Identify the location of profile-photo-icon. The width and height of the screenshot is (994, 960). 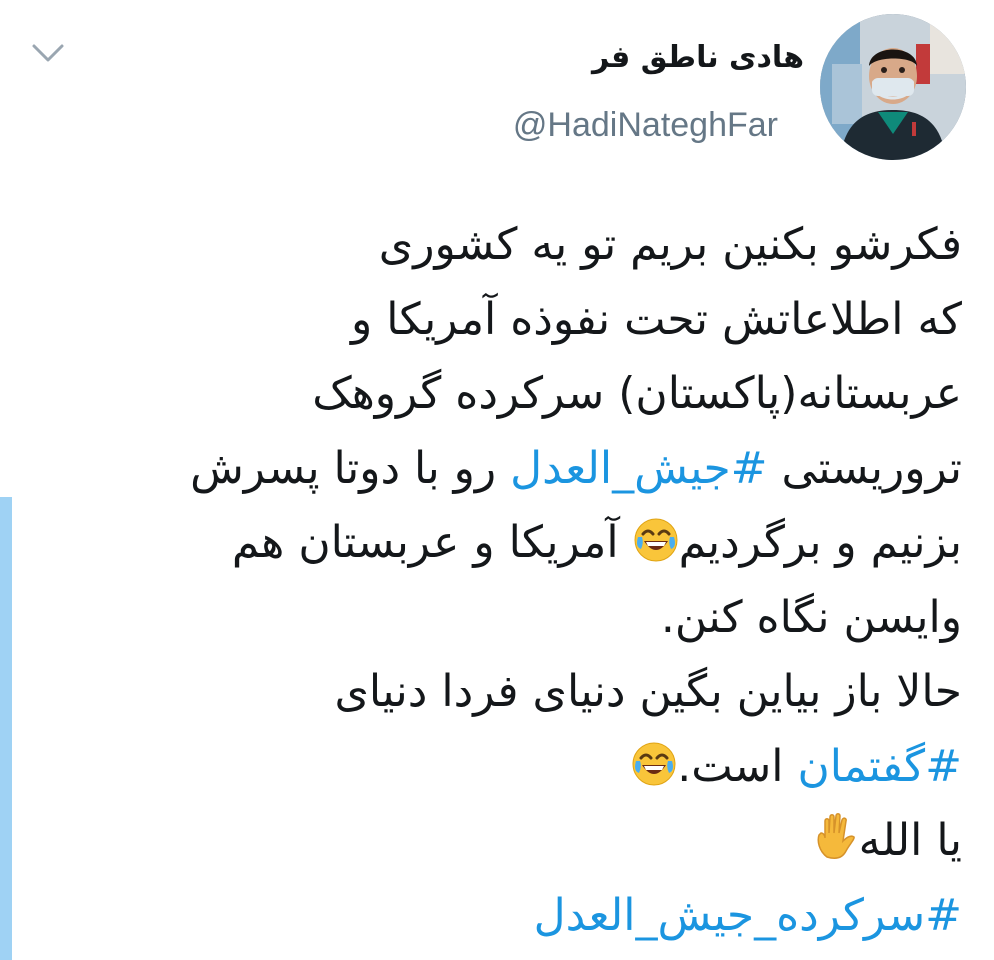
(893, 87).